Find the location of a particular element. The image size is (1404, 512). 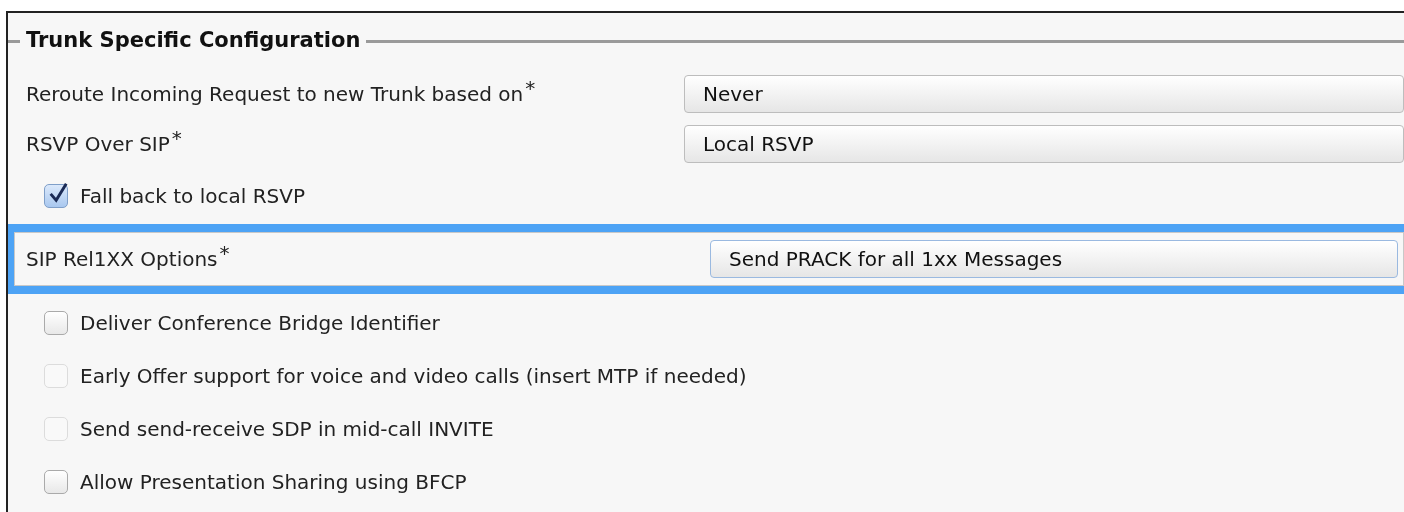

checkbox-label: Allow Presentation Sharing using BFCP is located at coordinates (273, 482).